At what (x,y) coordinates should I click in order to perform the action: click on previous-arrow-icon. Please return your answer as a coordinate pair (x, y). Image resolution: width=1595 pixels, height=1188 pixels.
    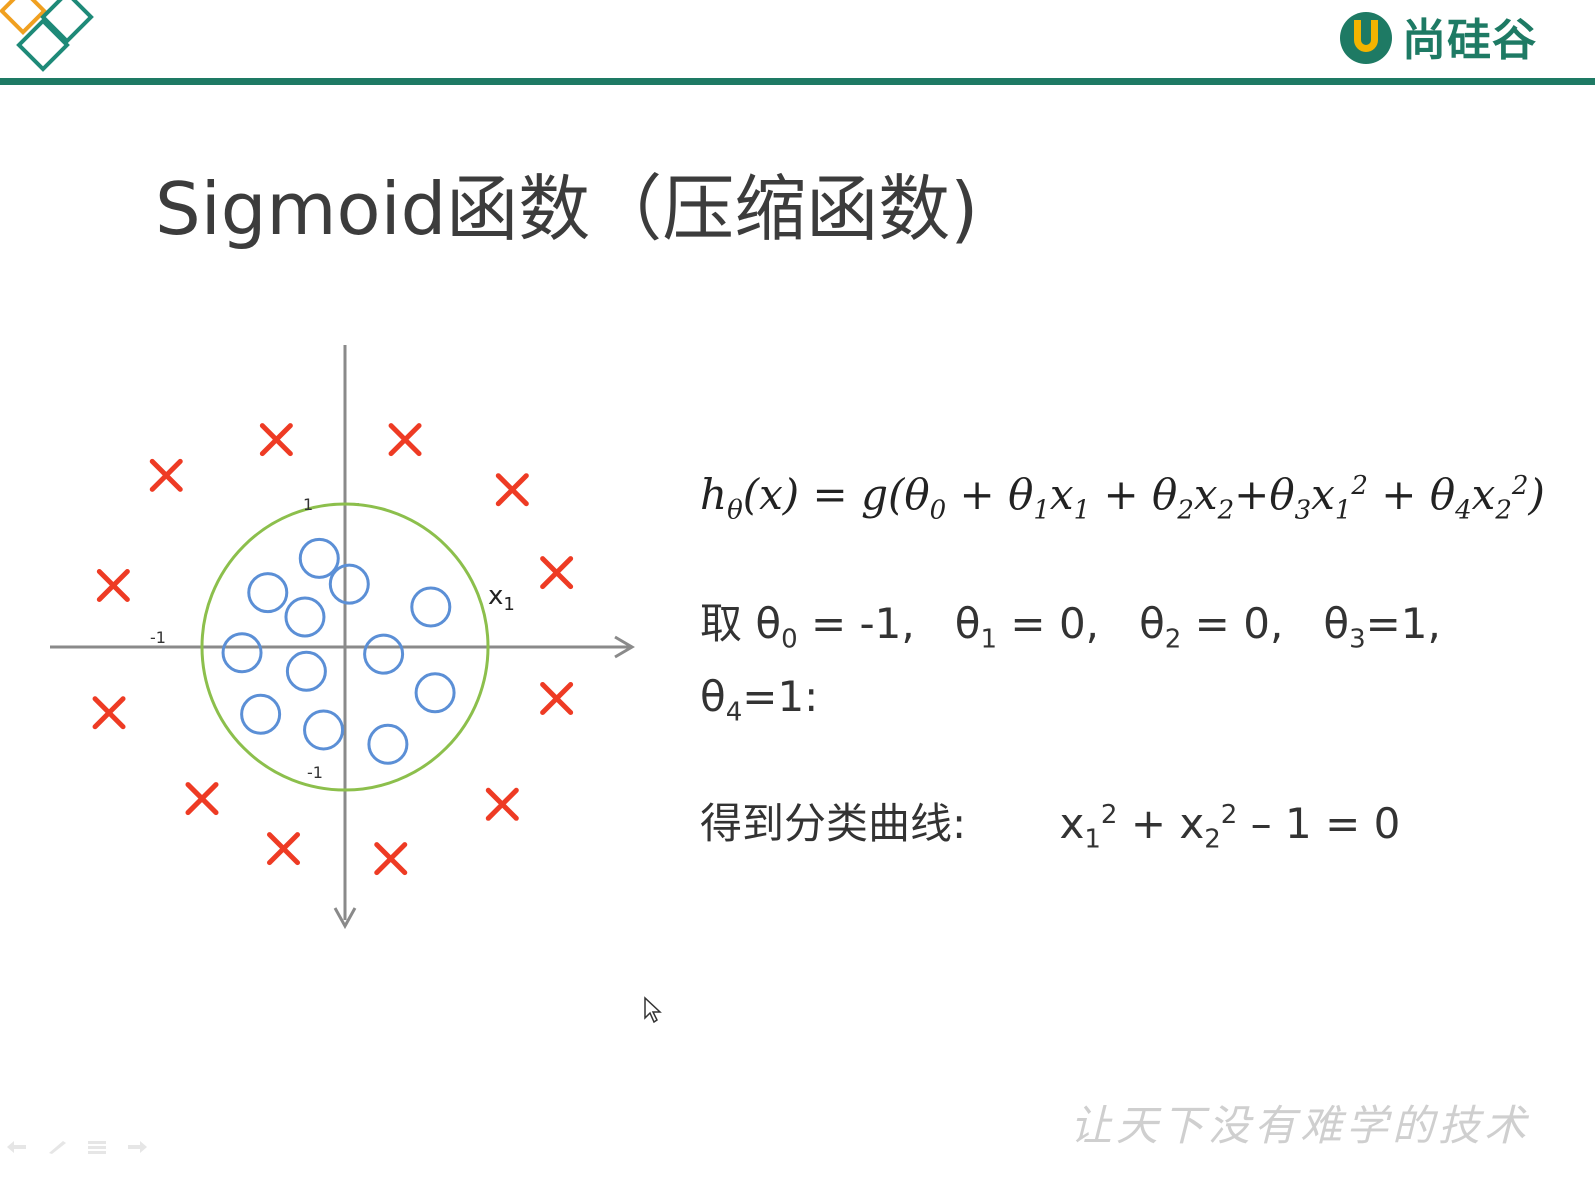
    Looking at the image, I should click on (17, 1147).